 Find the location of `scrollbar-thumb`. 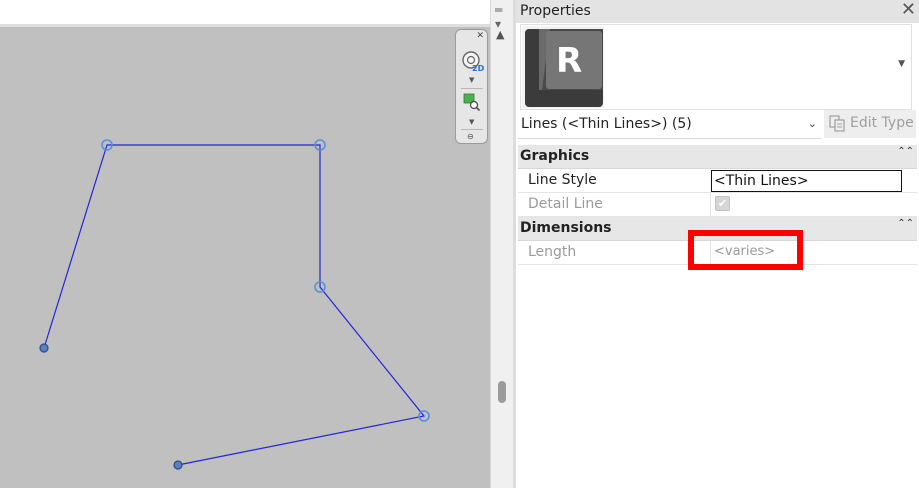

scrollbar-thumb is located at coordinates (502, 392).